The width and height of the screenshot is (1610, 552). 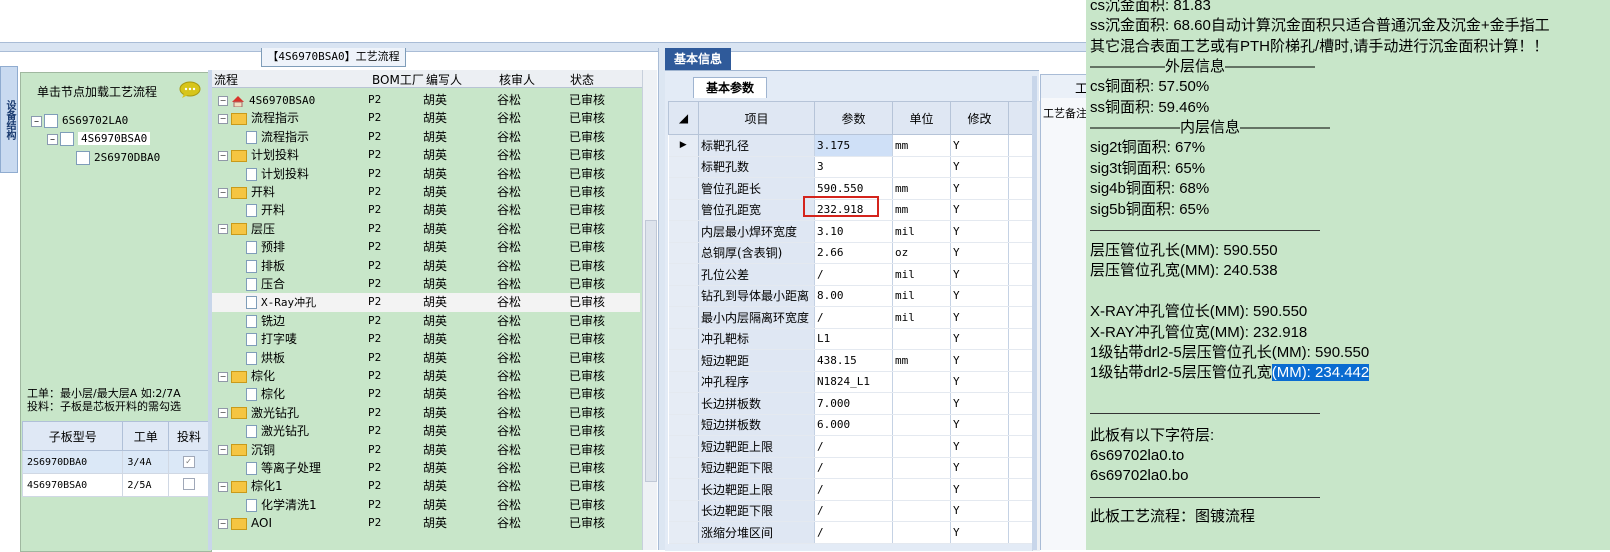 I want to click on table-row: 4S6970BSA0 2/5A, so click(x=115, y=485).